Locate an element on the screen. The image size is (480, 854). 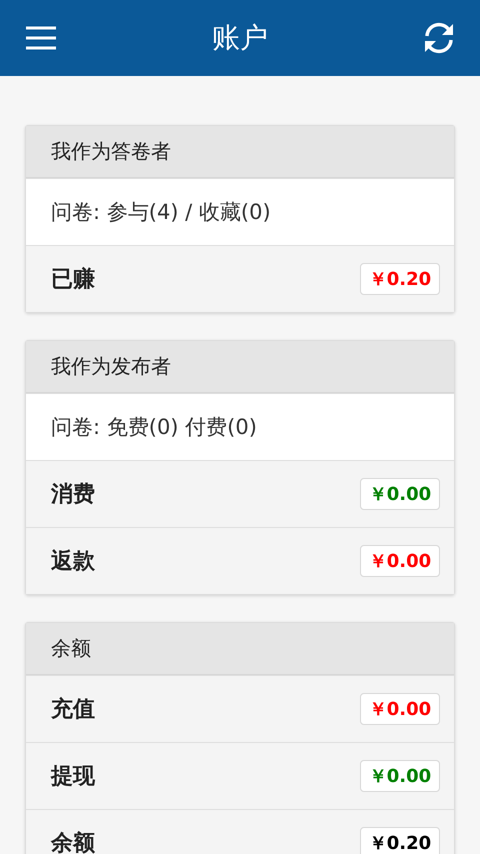
card-title: 我作为发布者 is located at coordinates (111, 366).